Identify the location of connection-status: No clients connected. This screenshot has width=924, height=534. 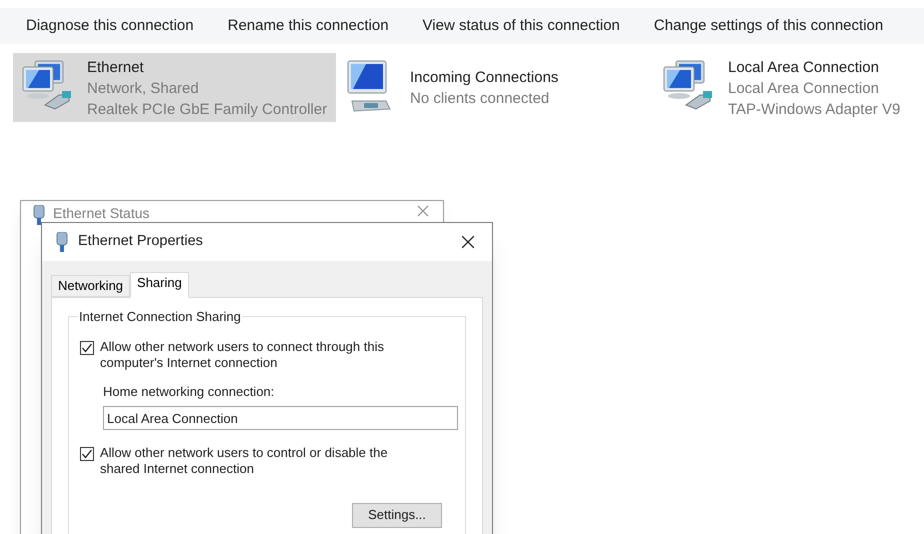
(480, 99).